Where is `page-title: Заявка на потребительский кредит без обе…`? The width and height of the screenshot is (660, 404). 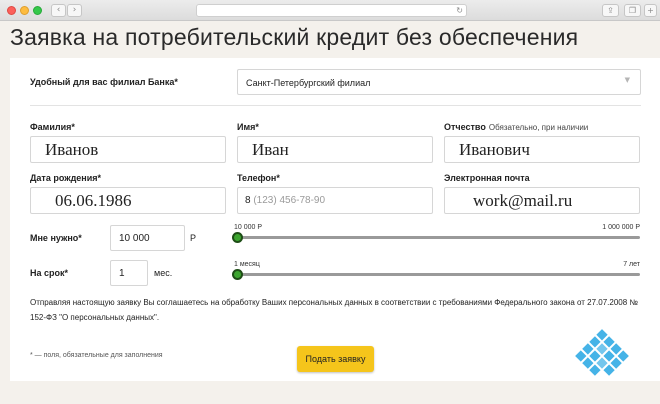
page-title: Заявка на потребительский кредит без обе… is located at coordinates (294, 37).